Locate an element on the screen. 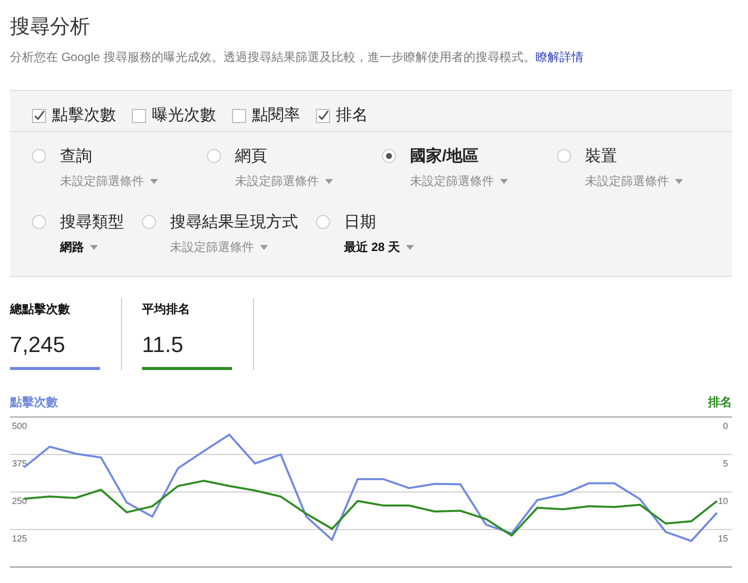 Image resolution: width=748 pixels, height=583 pixels. axis-tick-label: 15 is located at coordinates (723, 539).